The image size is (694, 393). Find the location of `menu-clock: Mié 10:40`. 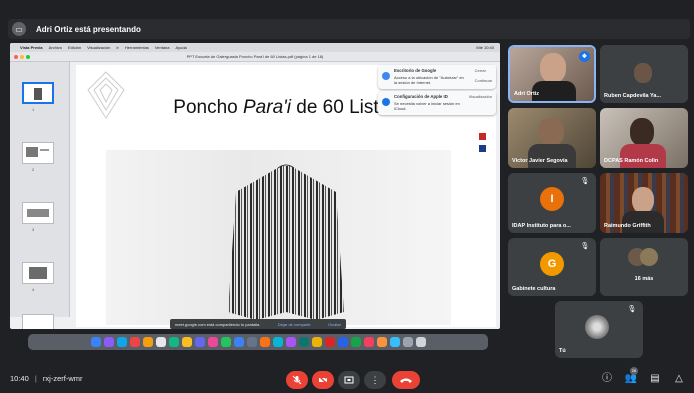

menu-clock: Mié 10:40 is located at coordinates (485, 47).